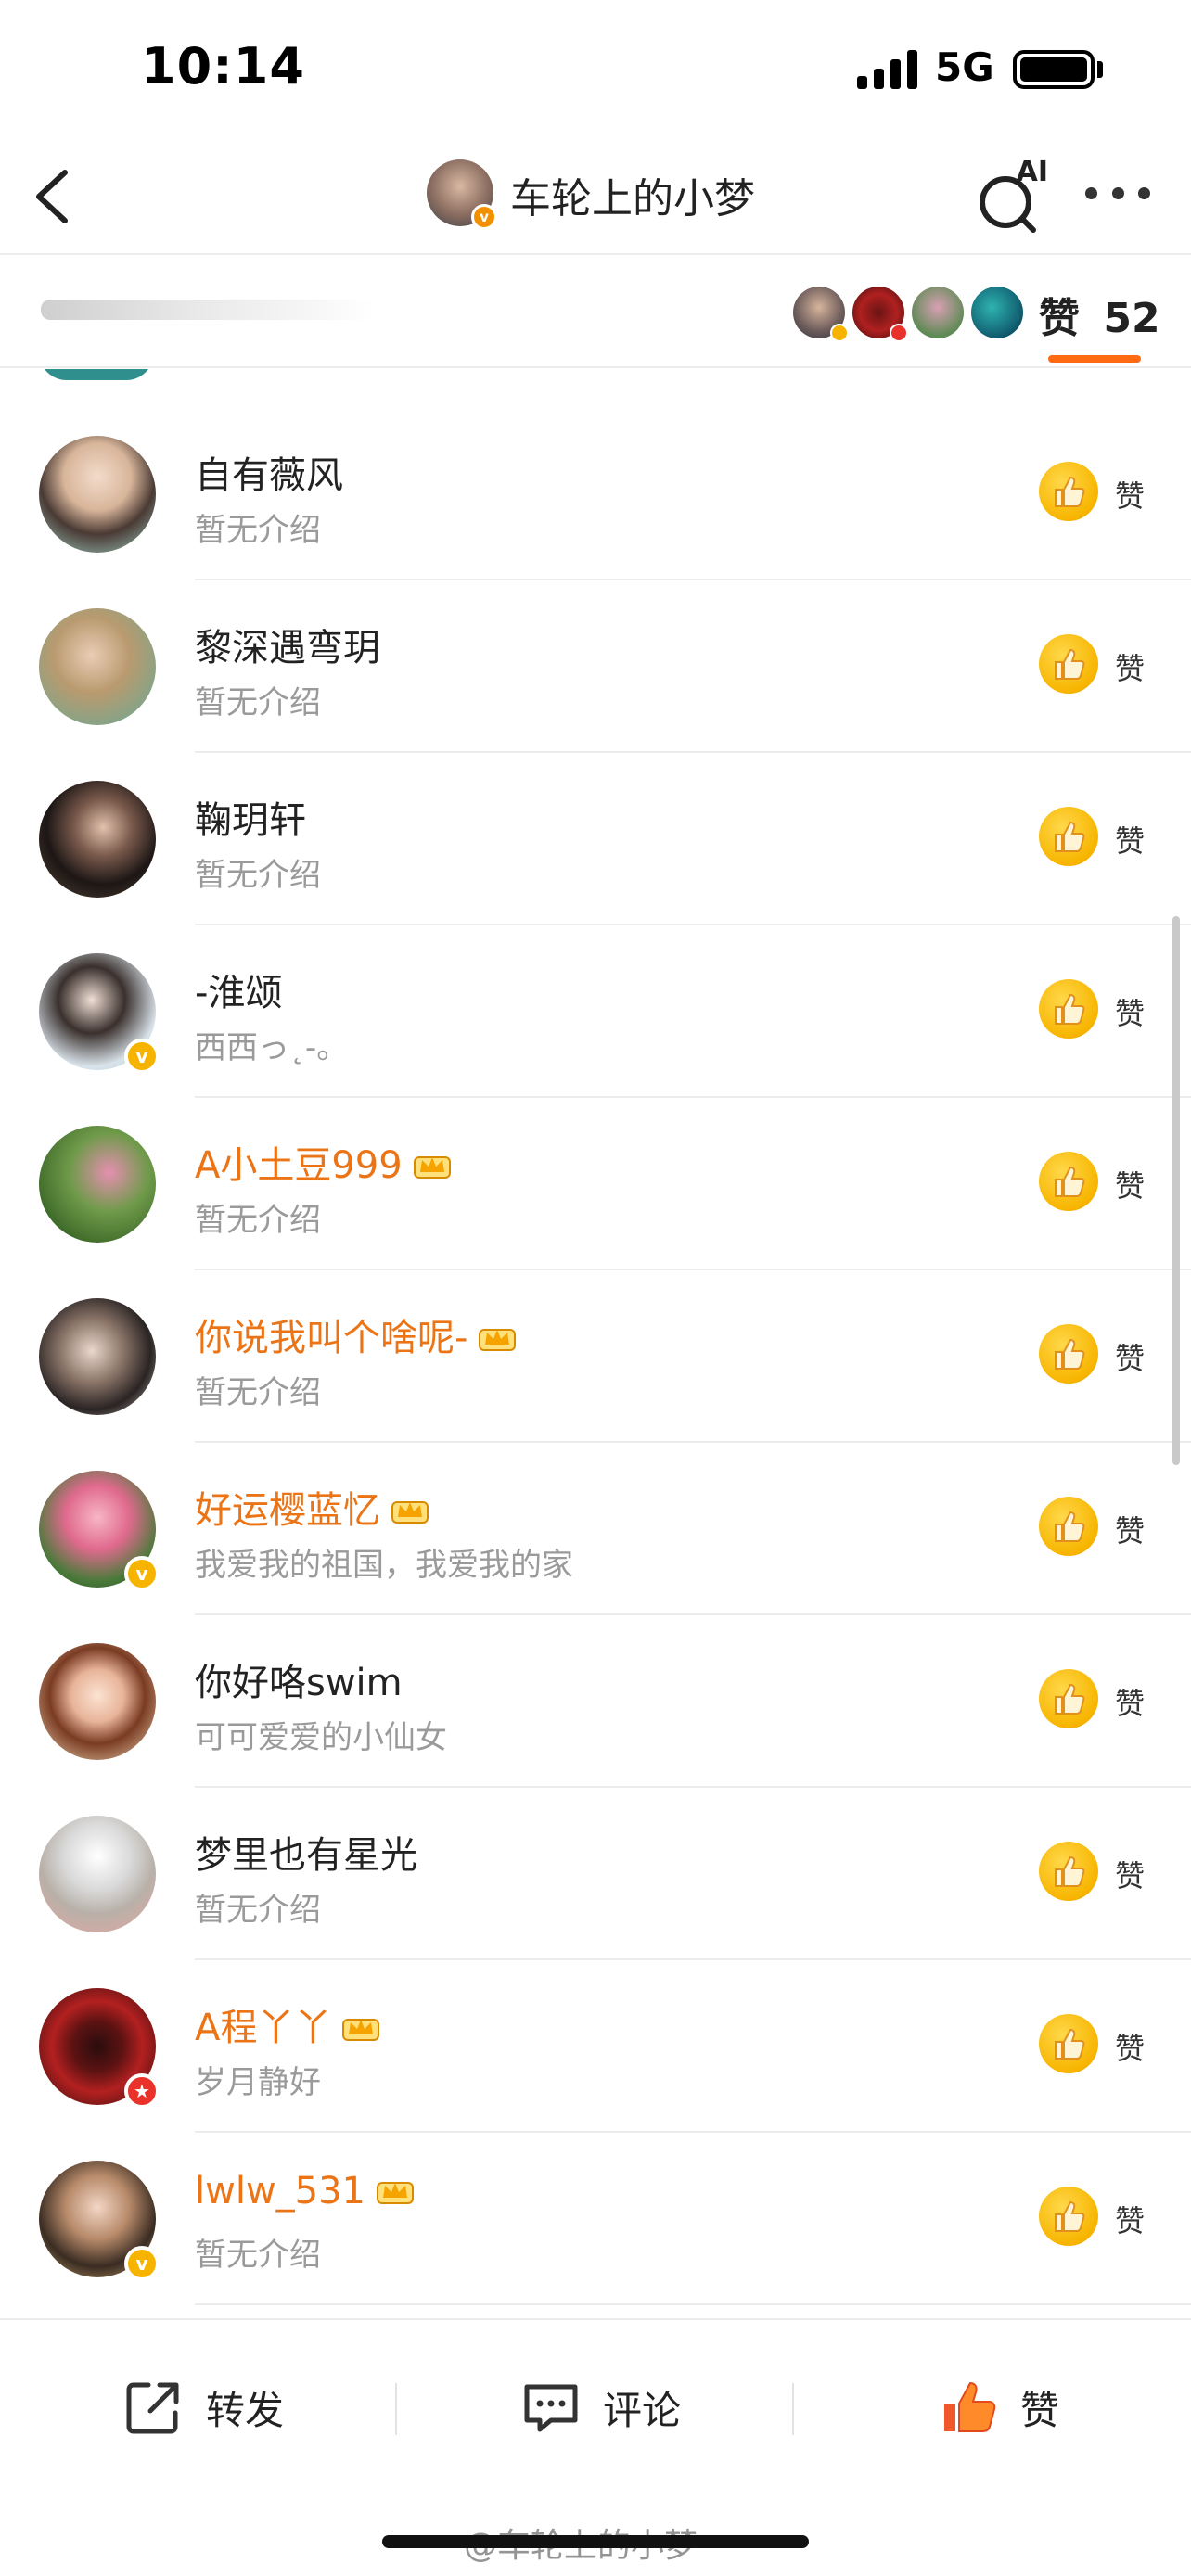 This screenshot has width=1191, height=2576. What do you see at coordinates (1032, 172) in the screenshot?
I see `ai-label: AI` at bounding box center [1032, 172].